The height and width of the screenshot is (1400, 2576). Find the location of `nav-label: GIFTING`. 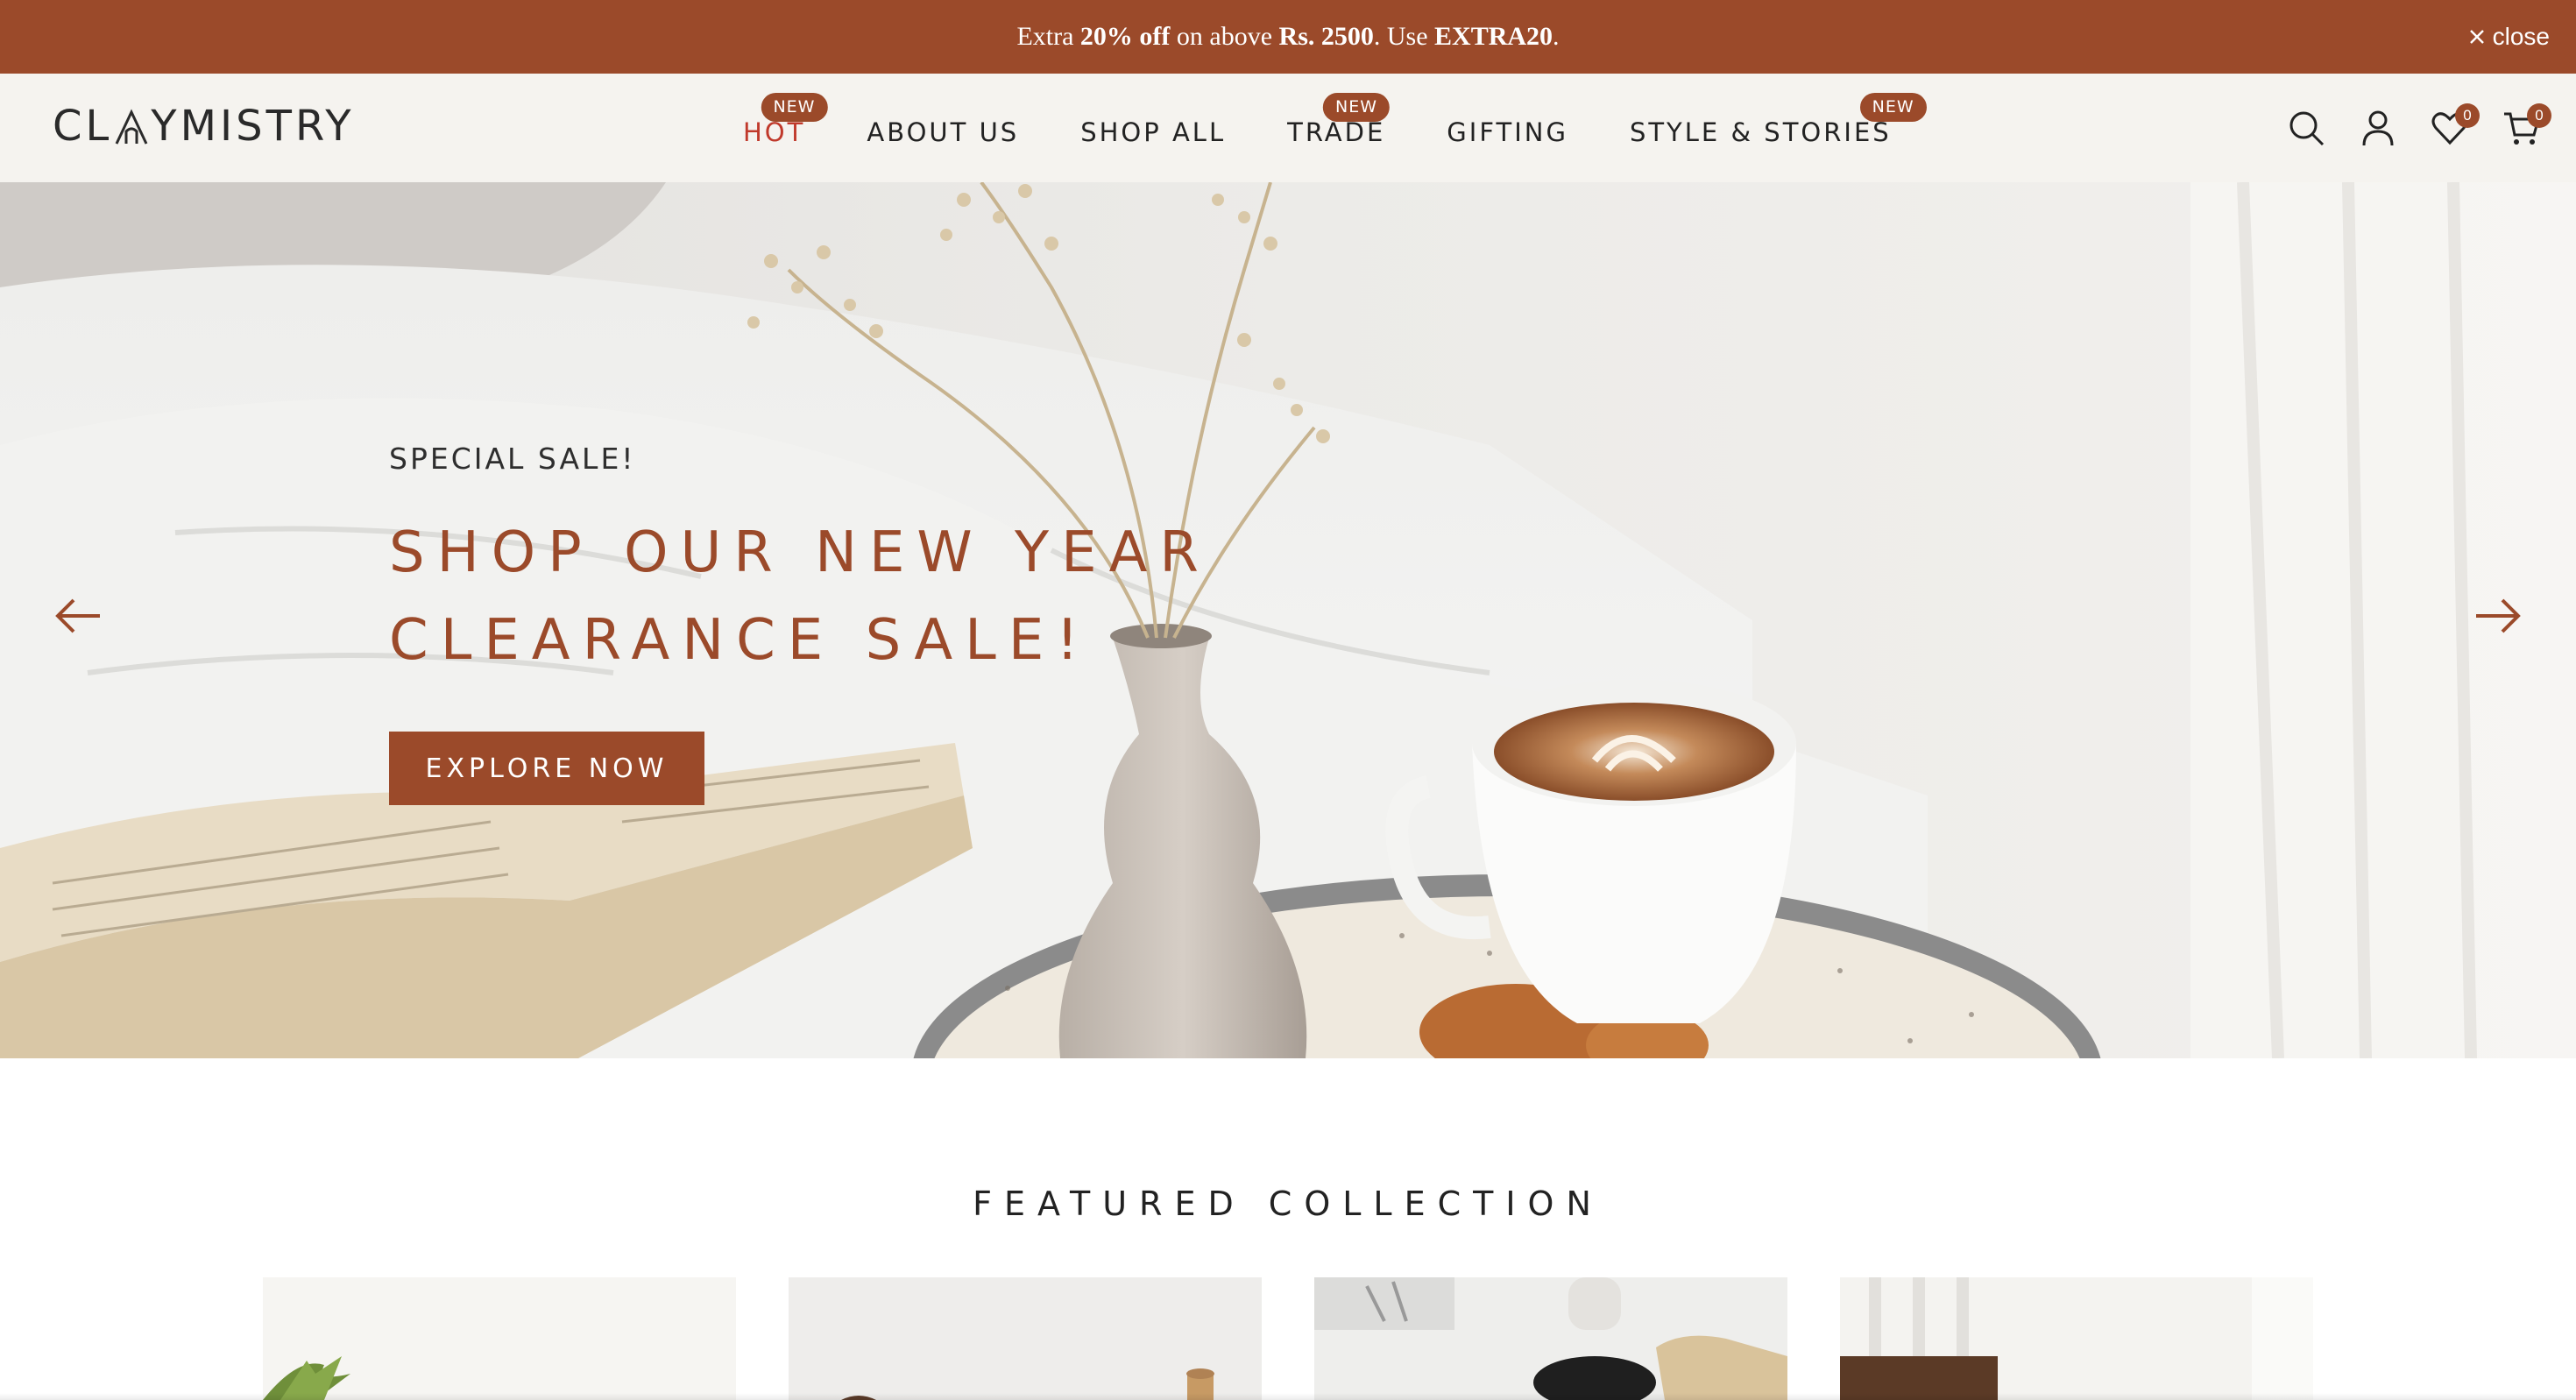

nav-label: GIFTING is located at coordinates (1507, 132).